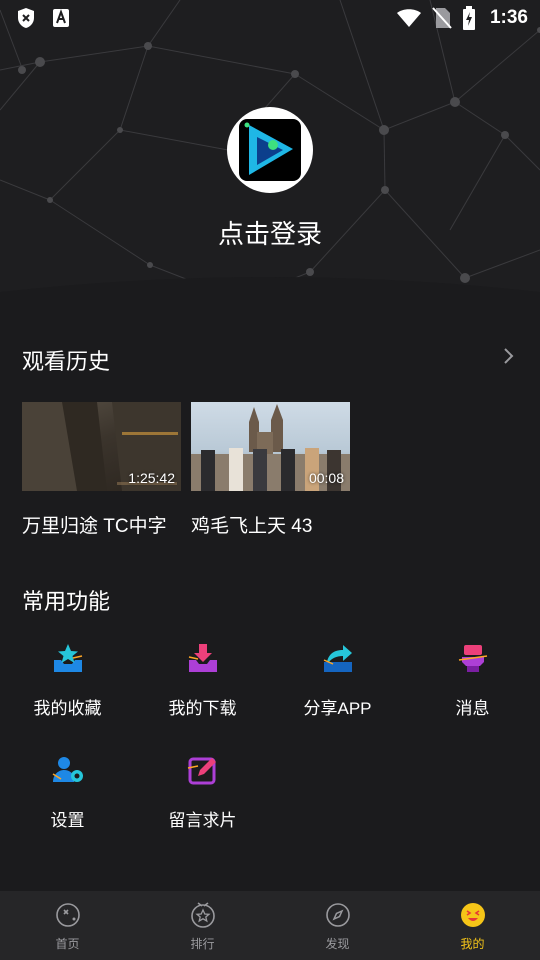 This screenshot has height=960, width=540. Describe the element at coordinates (61, 18) in the screenshot. I see `font-a-icon` at that location.